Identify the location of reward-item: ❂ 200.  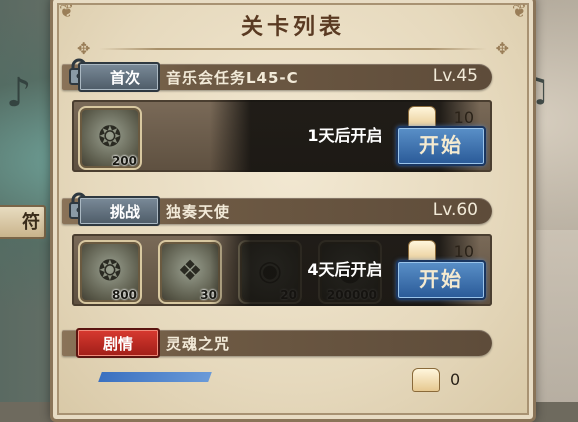
(110, 138).